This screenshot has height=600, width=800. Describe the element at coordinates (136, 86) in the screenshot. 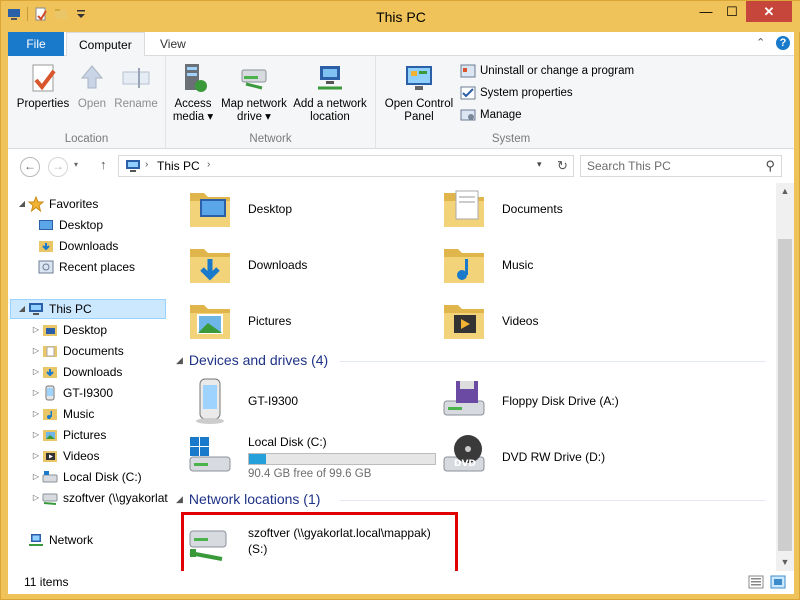

I see `rename-button: Rename` at that location.